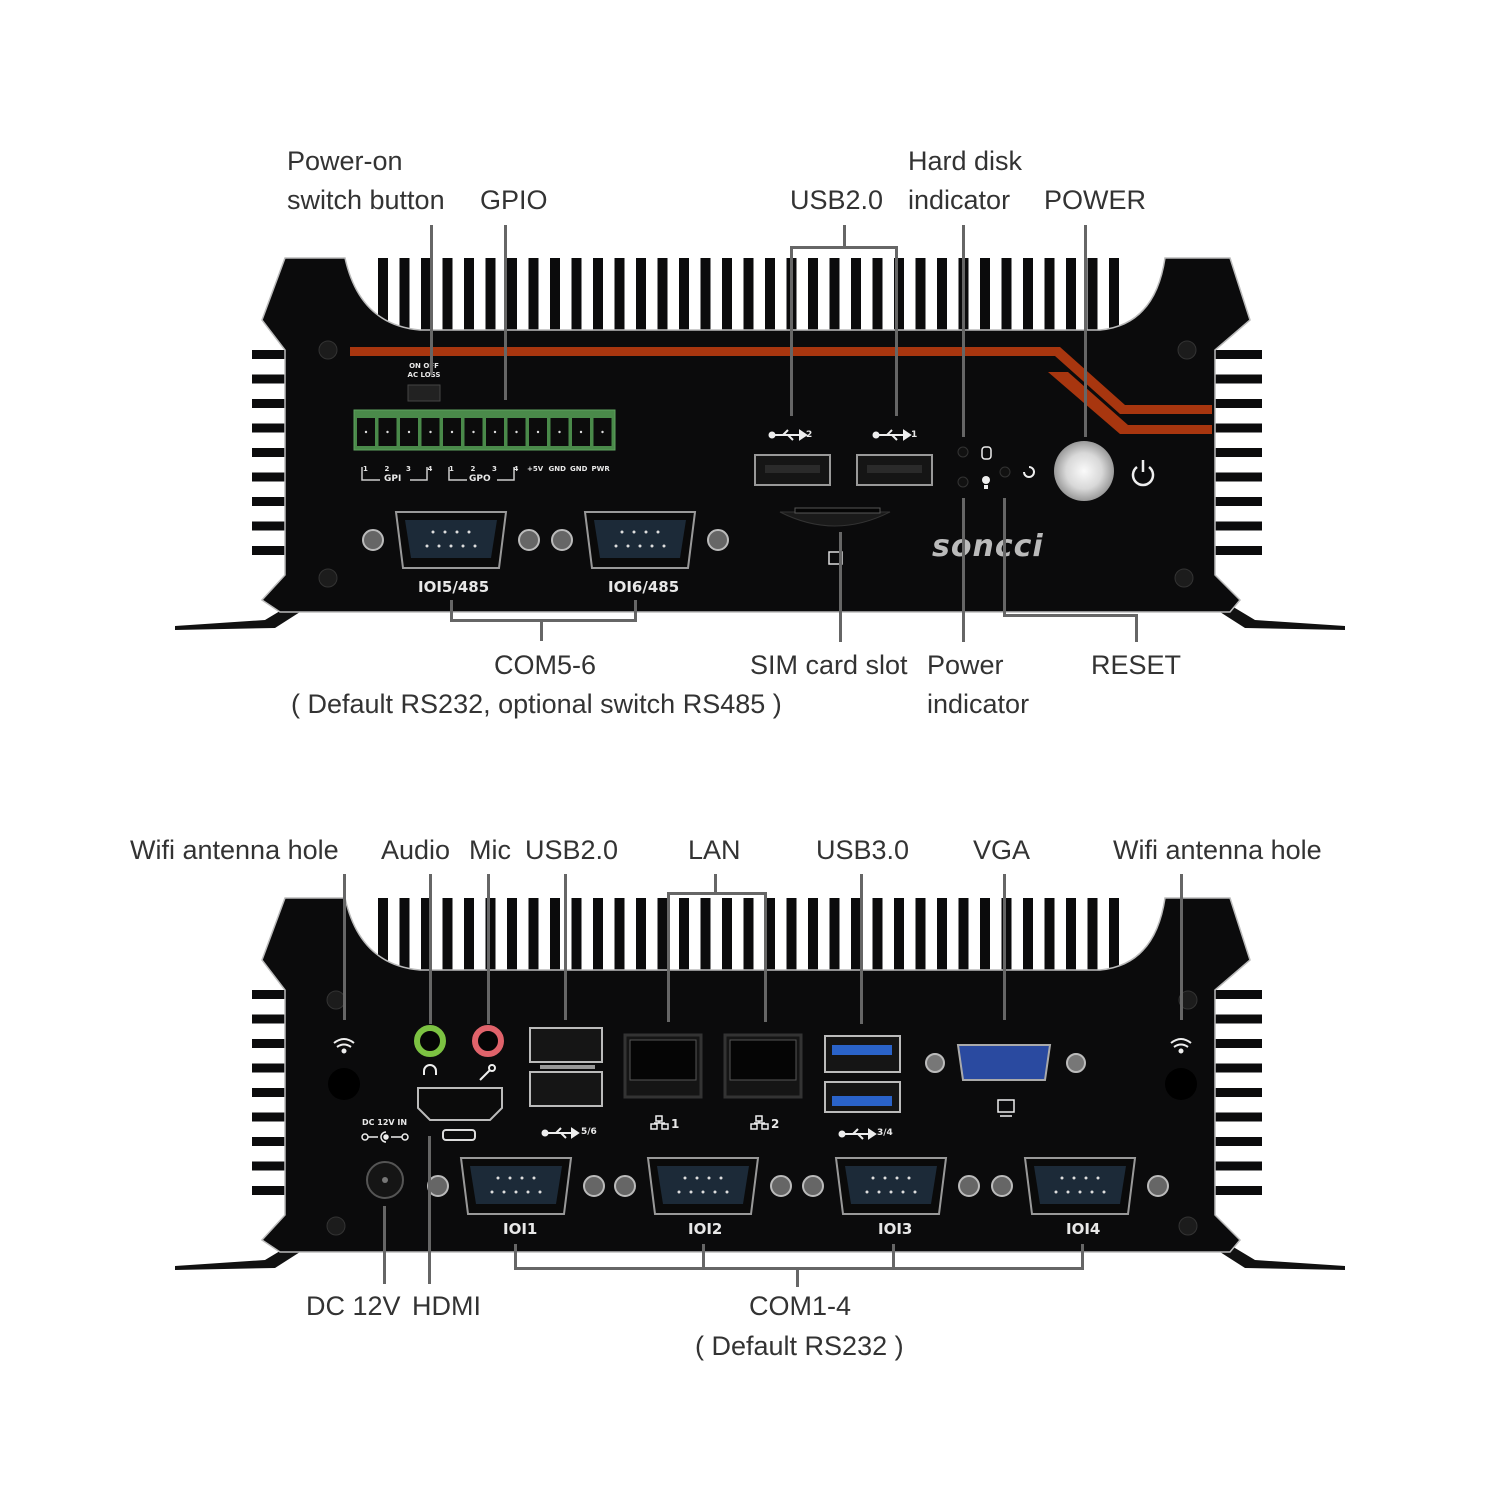 The image size is (1500, 1500). What do you see at coordinates (1004, 1062) in the screenshot?
I see `vga-port` at bounding box center [1004, 1062].